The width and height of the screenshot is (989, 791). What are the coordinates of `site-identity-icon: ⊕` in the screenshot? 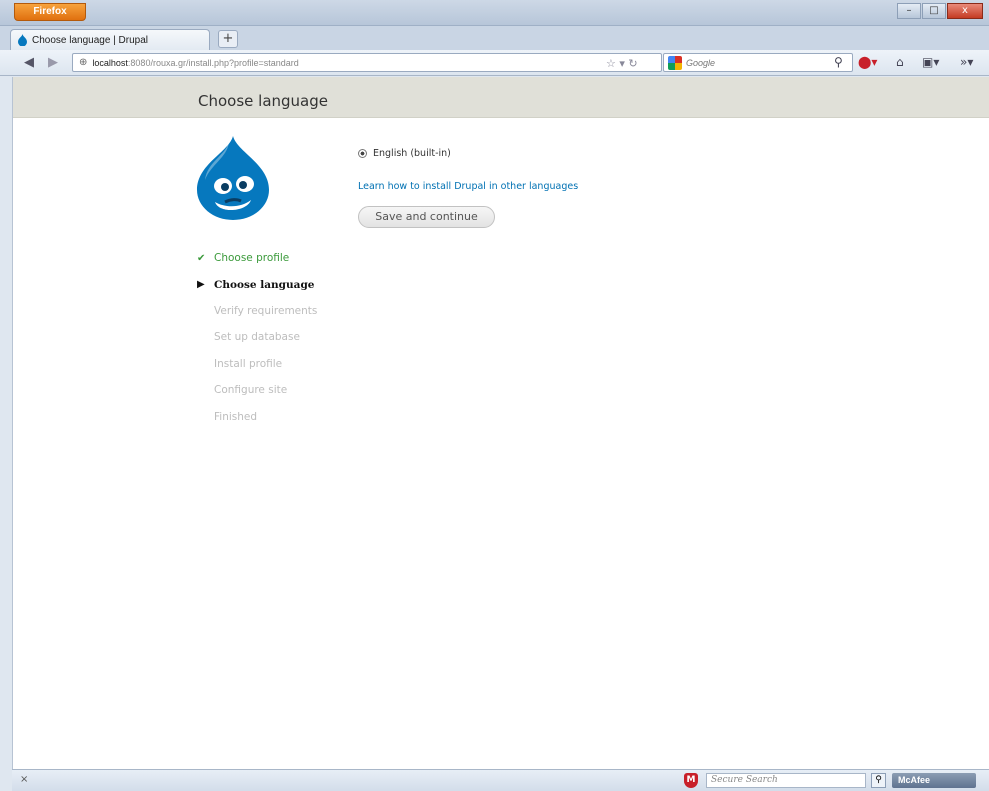 It's located at (83, 62).